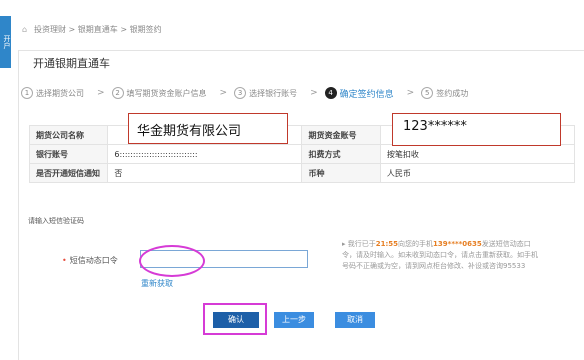 This screenshot has width=584, height=360. I want to click on table-row: 是否开通短信通知 否 币种 人民币, so click(302, 173).